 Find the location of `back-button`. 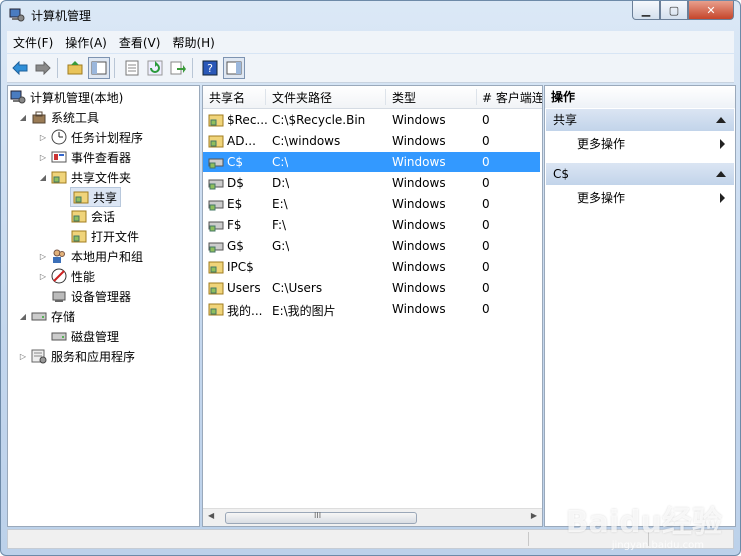

back-button is located at coordinates (20, 68).